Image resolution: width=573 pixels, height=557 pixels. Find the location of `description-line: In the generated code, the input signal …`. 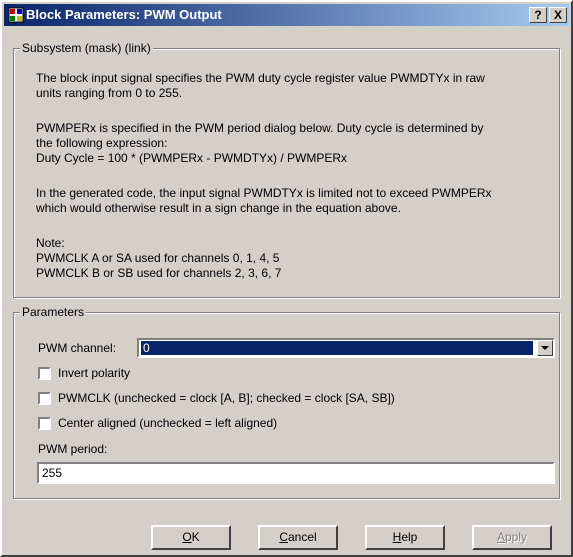

description-line: In the generated code, the input signal … is located at coordinates (264, 193).